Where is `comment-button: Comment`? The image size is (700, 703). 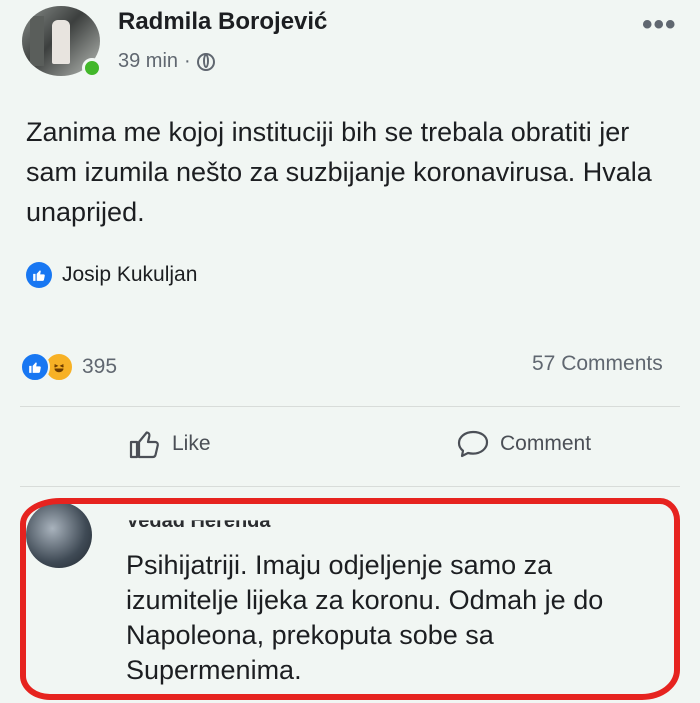 comment-button: Comment is located at coordinates (523, 444).